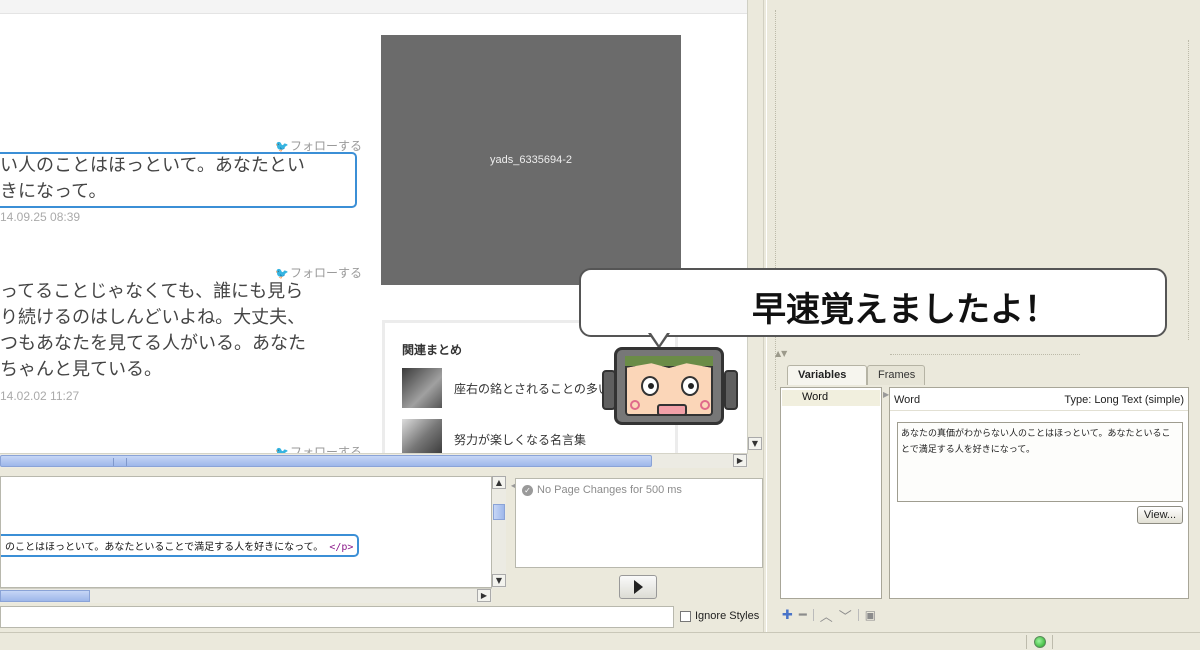 The image size is (1200, 650). Describe the element at coordinates (905, 310) in the screenshot. I see `speech-bubble-text: 早速覚えましたよ！` at that location.